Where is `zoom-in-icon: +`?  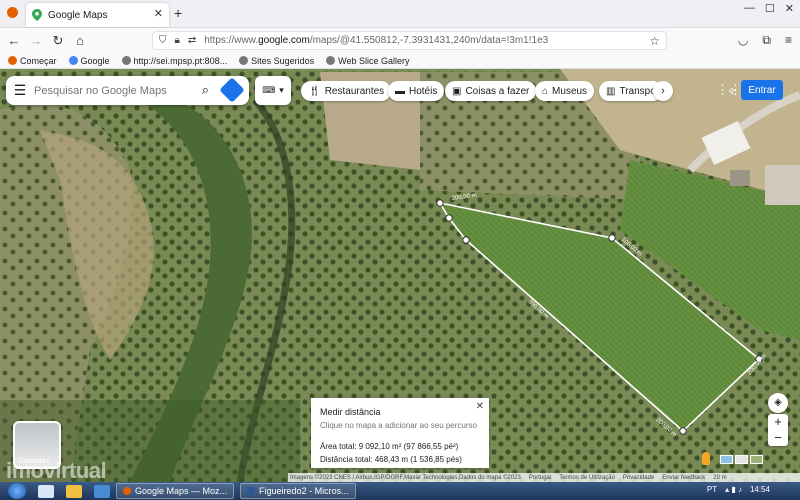
zoom-in-icon: + is located at coordinates (778, 422).